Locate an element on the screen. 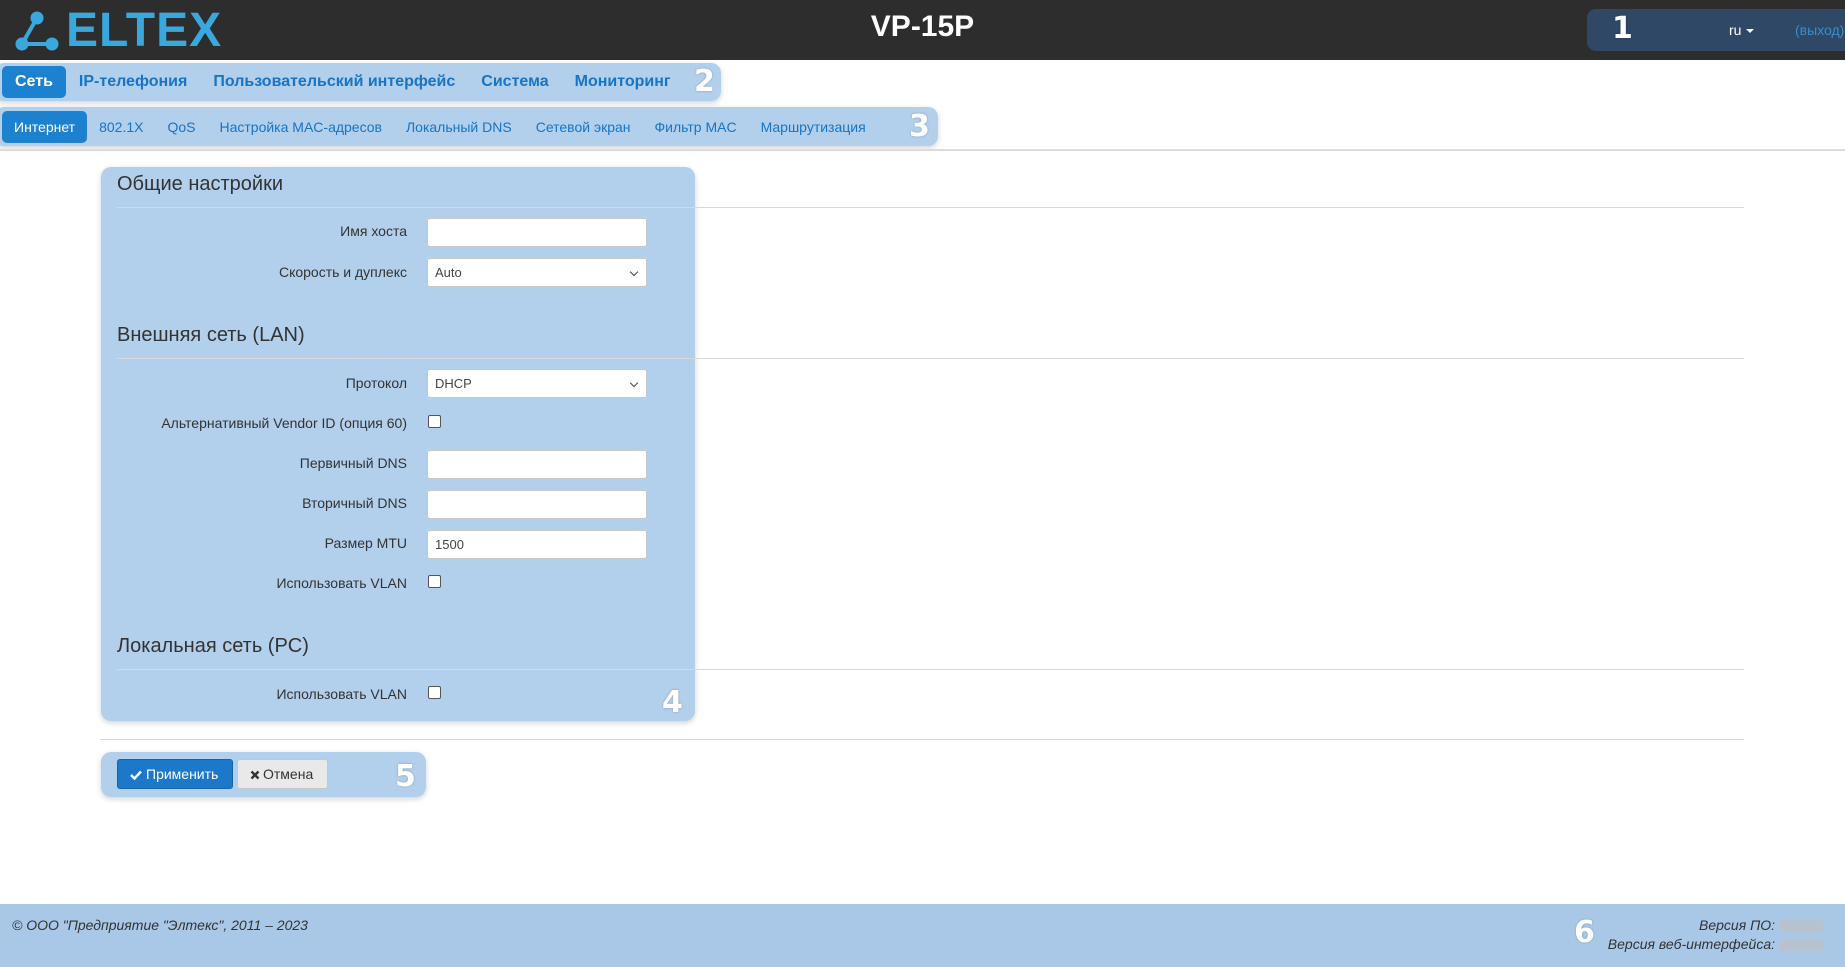 This screenshot has height=967, width=1845. subtab-mac-settings: Настройка MAC-адресов is located at coordinates (300, 127).